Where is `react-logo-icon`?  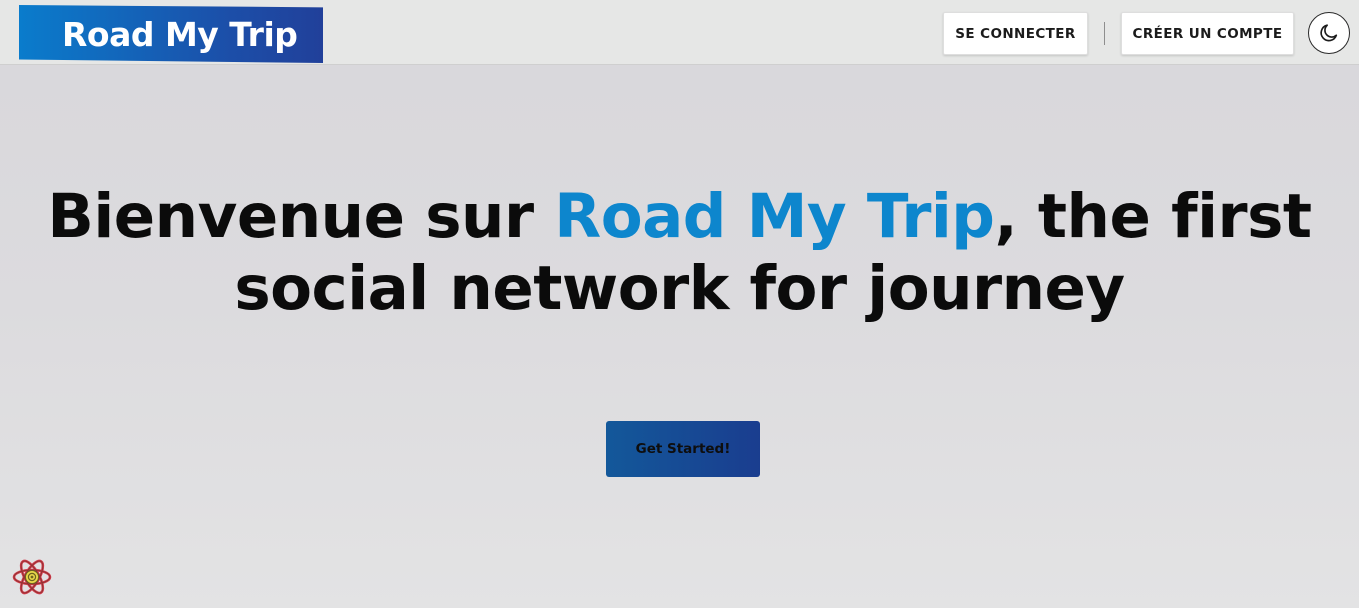
react-logo-icon is located at coordinates (32, 577).